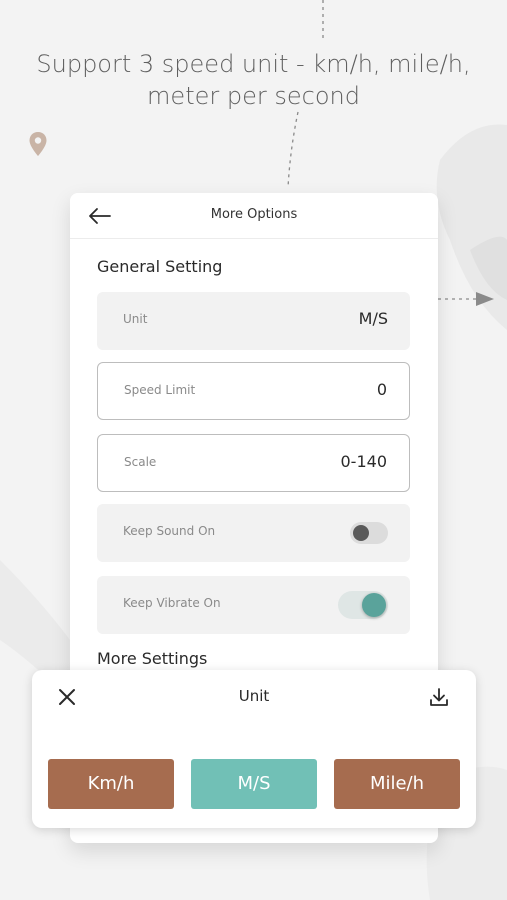  I want to click on page-title: More Options, so click(254, 214).